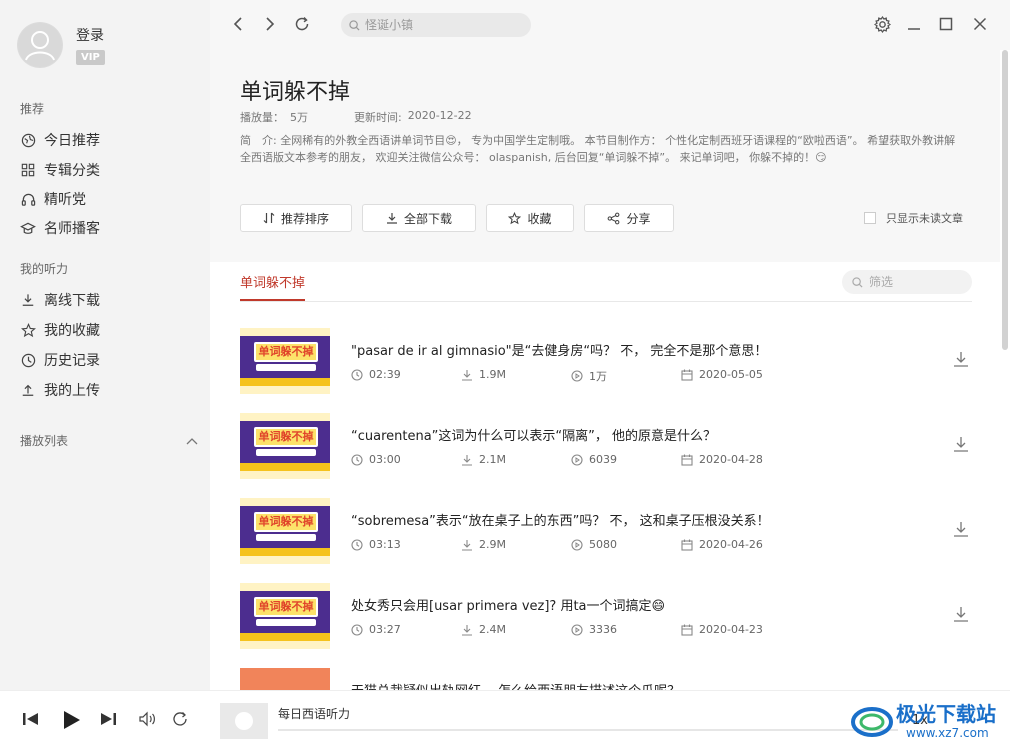 The width and height of the screenshot is (1010, 750). I want to click on now-playing-cover, so click(244, 721).